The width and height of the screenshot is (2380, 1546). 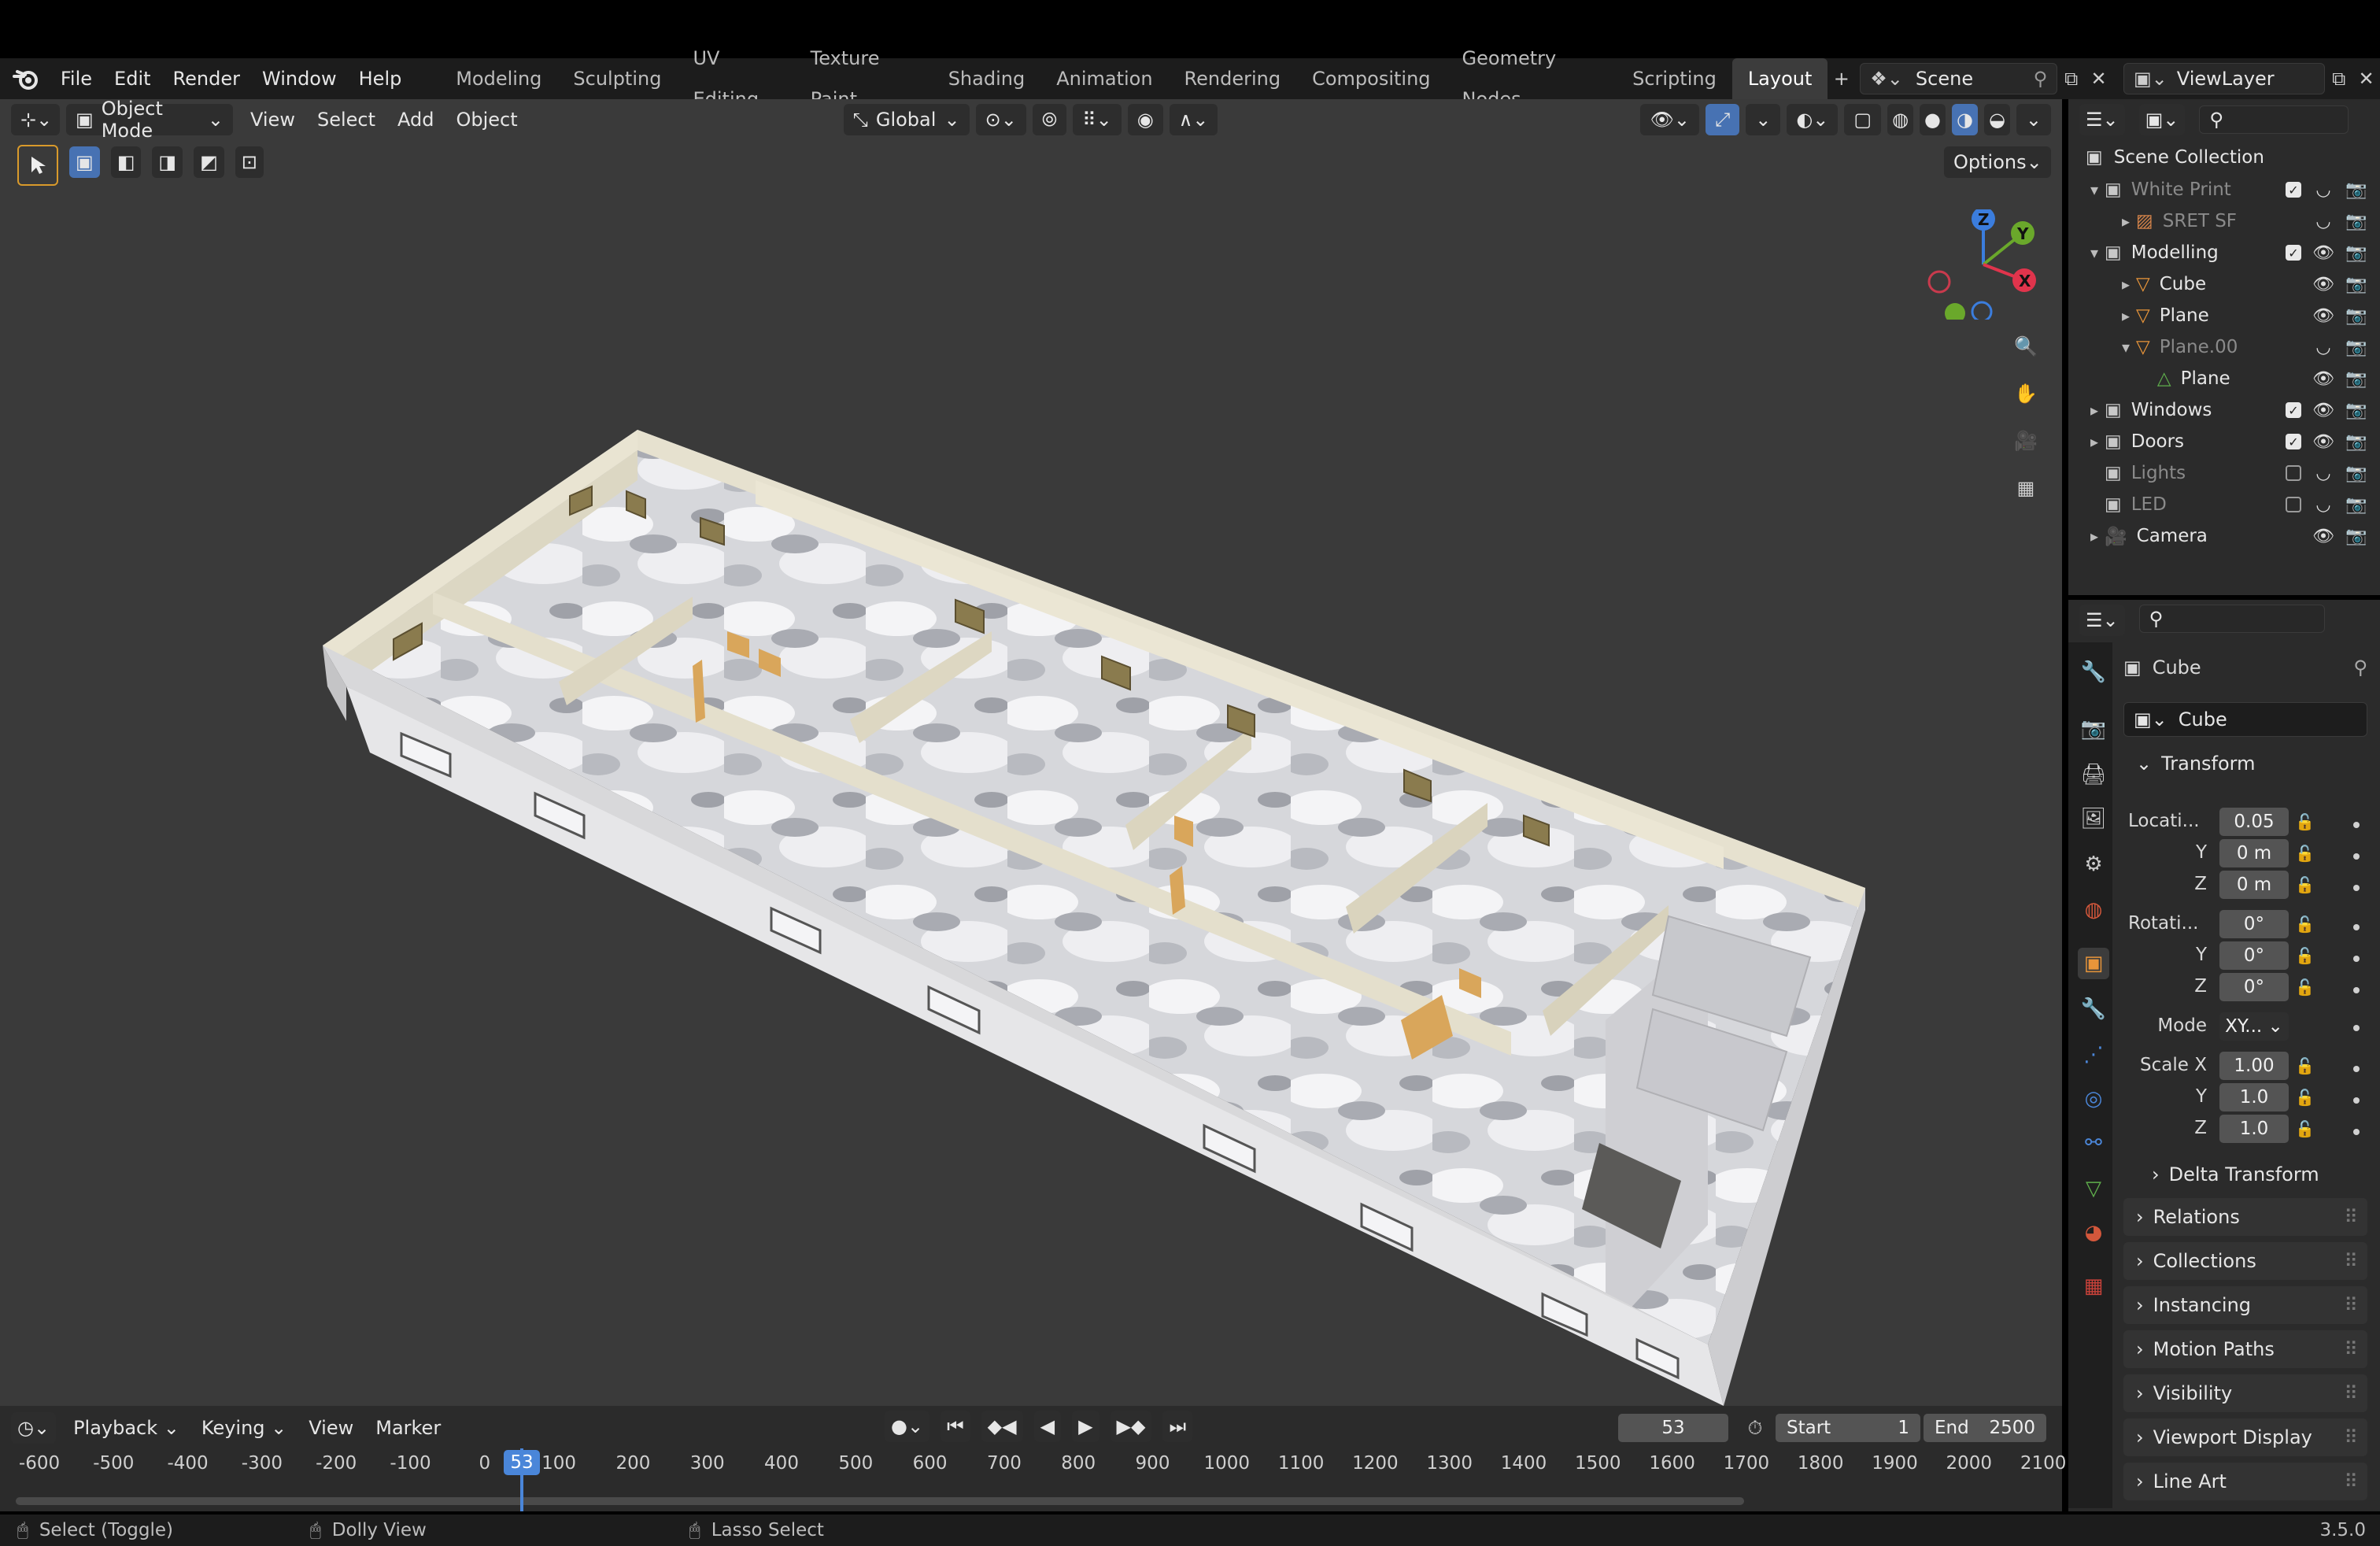 I want to click on blender-logo-icon, so click(x=27, y=79).